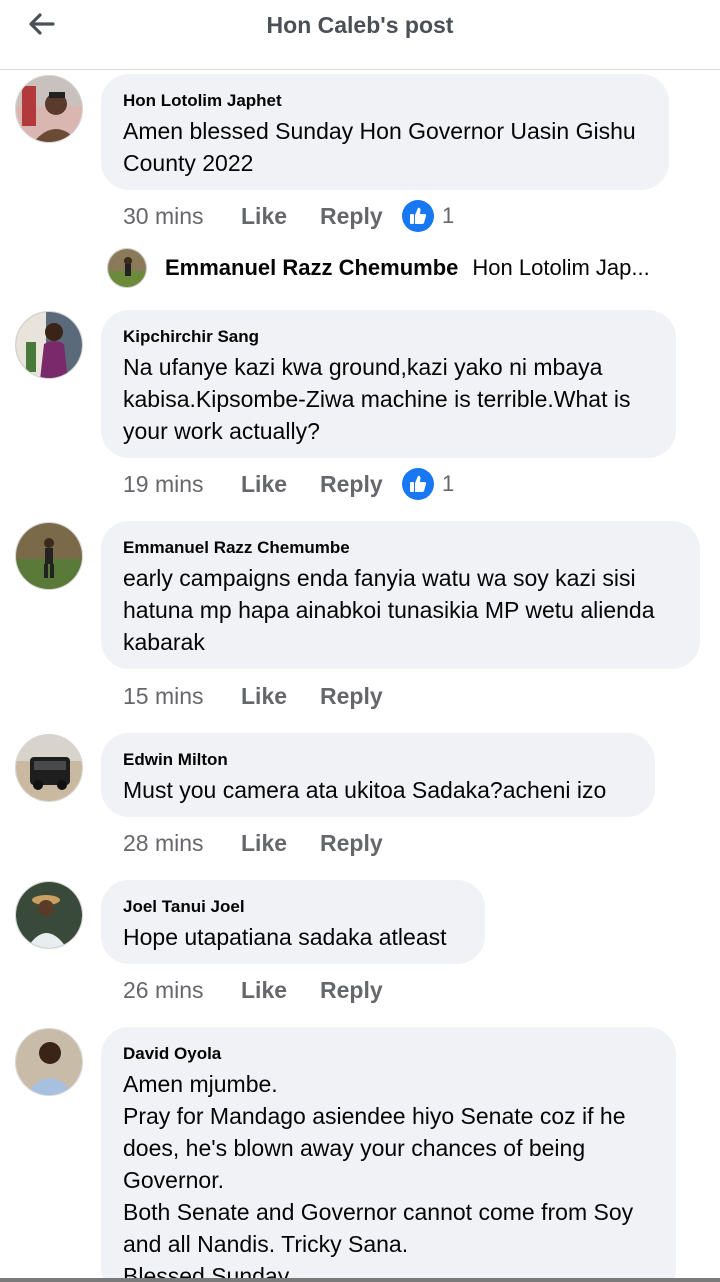 The width and height of the screenshot is (720, 1282). I want to click on comment-author: Edwin Milton, so click(378, 760).